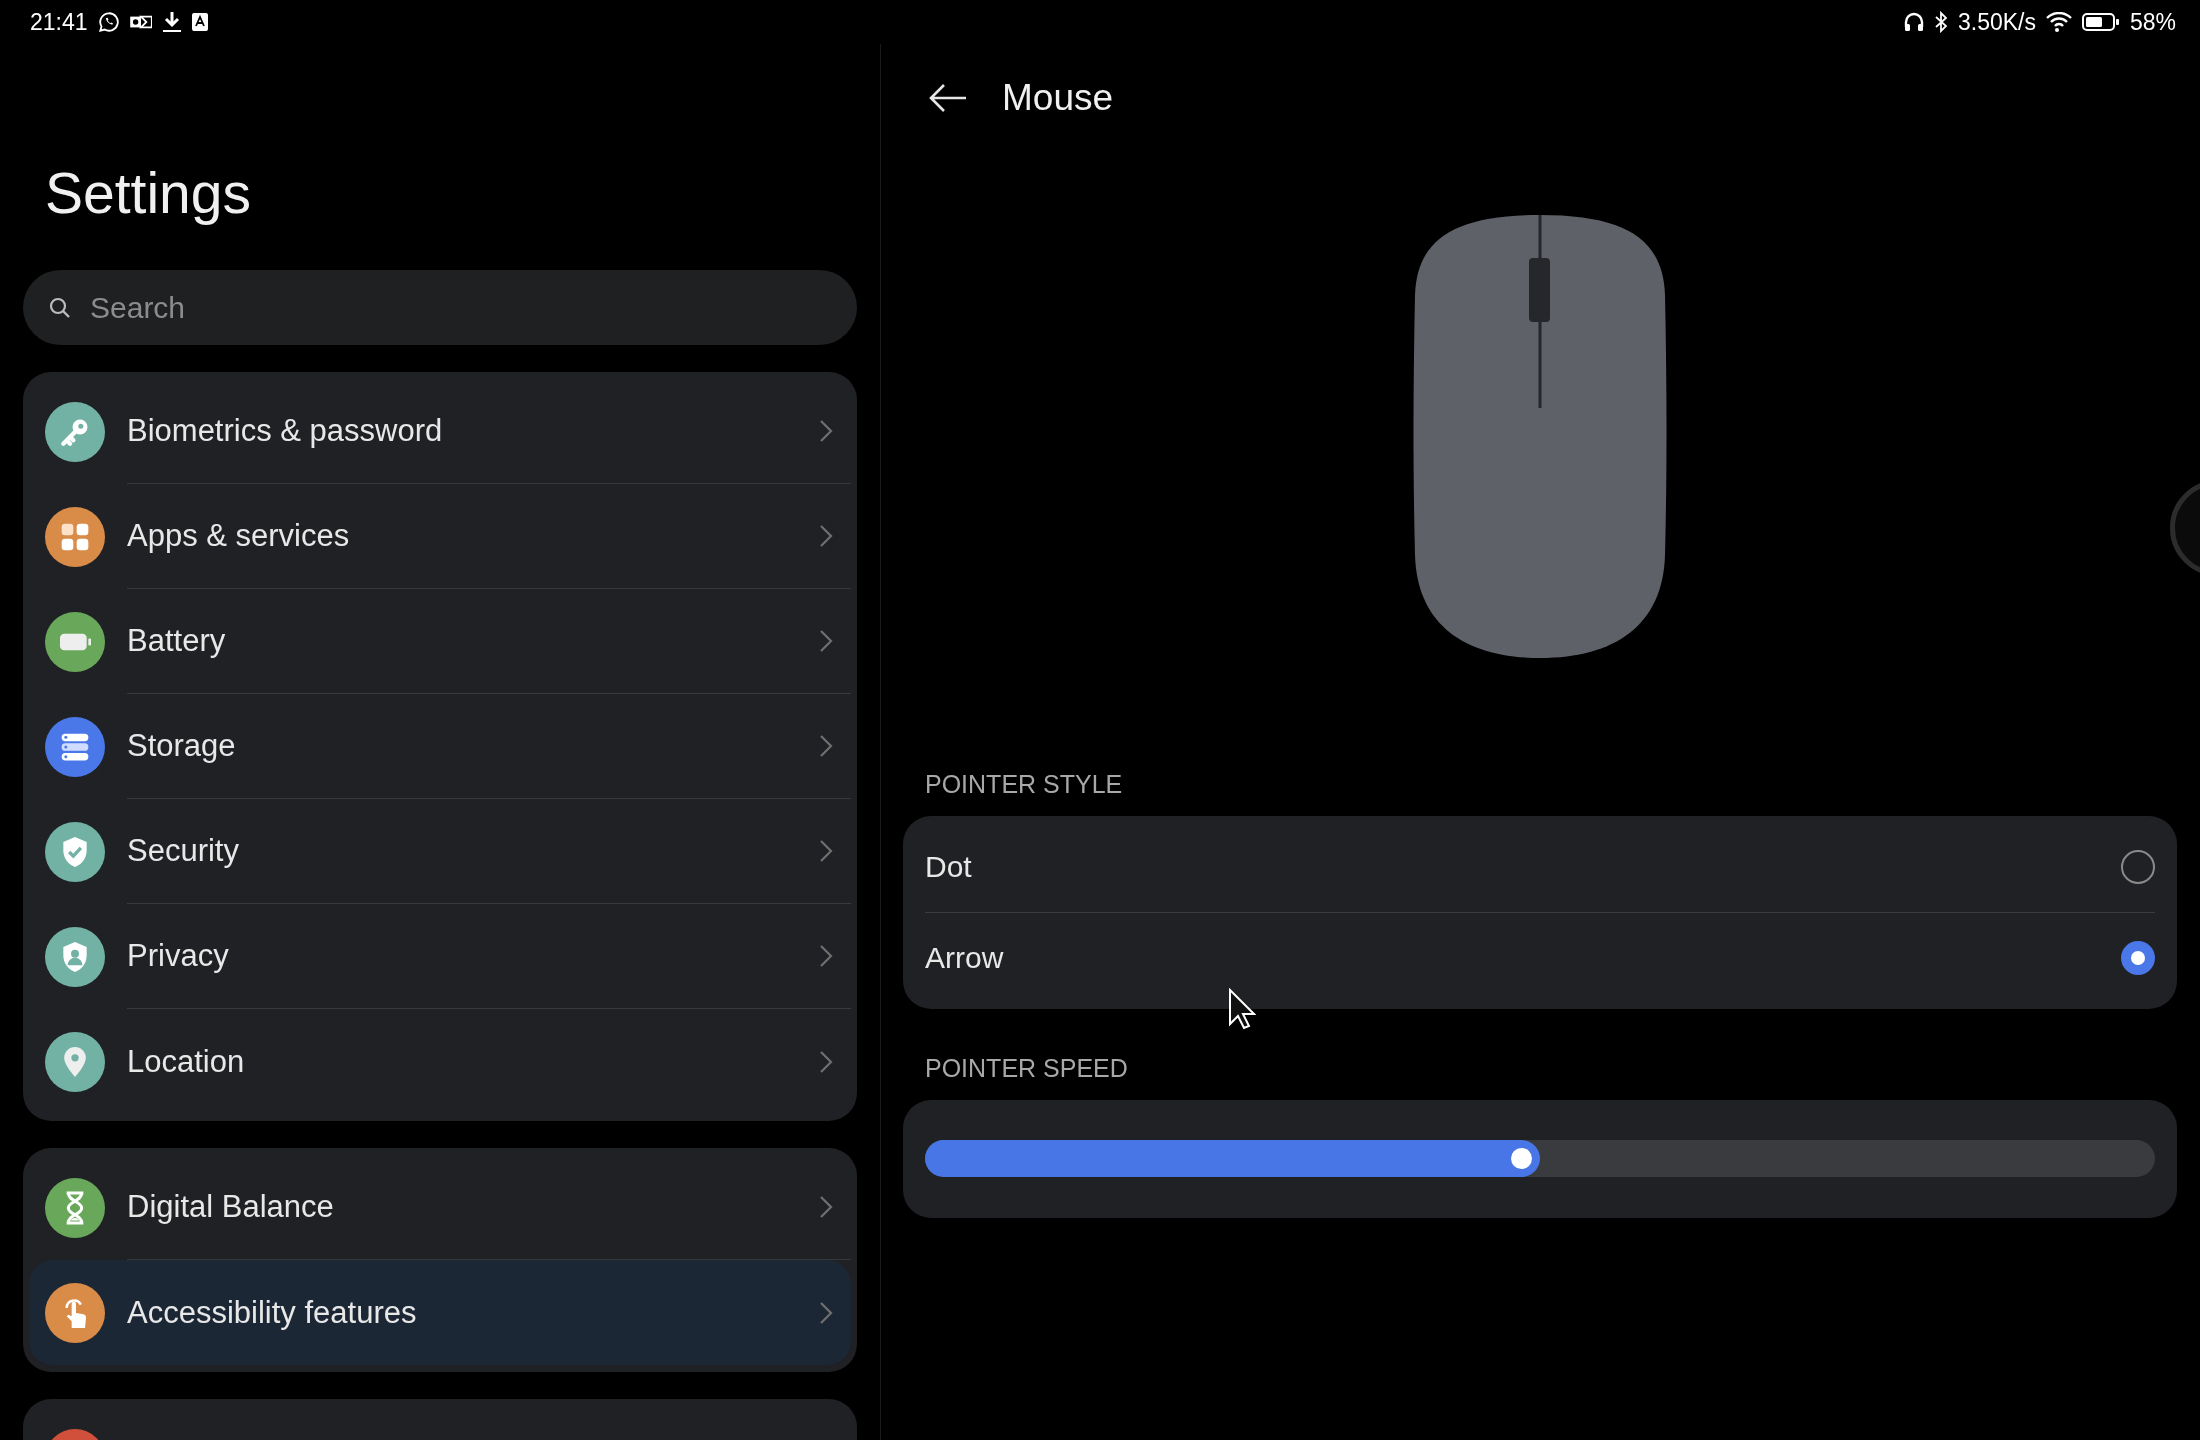  What do you see at coordinates (440, 1312) in the screenshot?
I see `settings-row: Accessibility features` at bounding box center [440, 1312].